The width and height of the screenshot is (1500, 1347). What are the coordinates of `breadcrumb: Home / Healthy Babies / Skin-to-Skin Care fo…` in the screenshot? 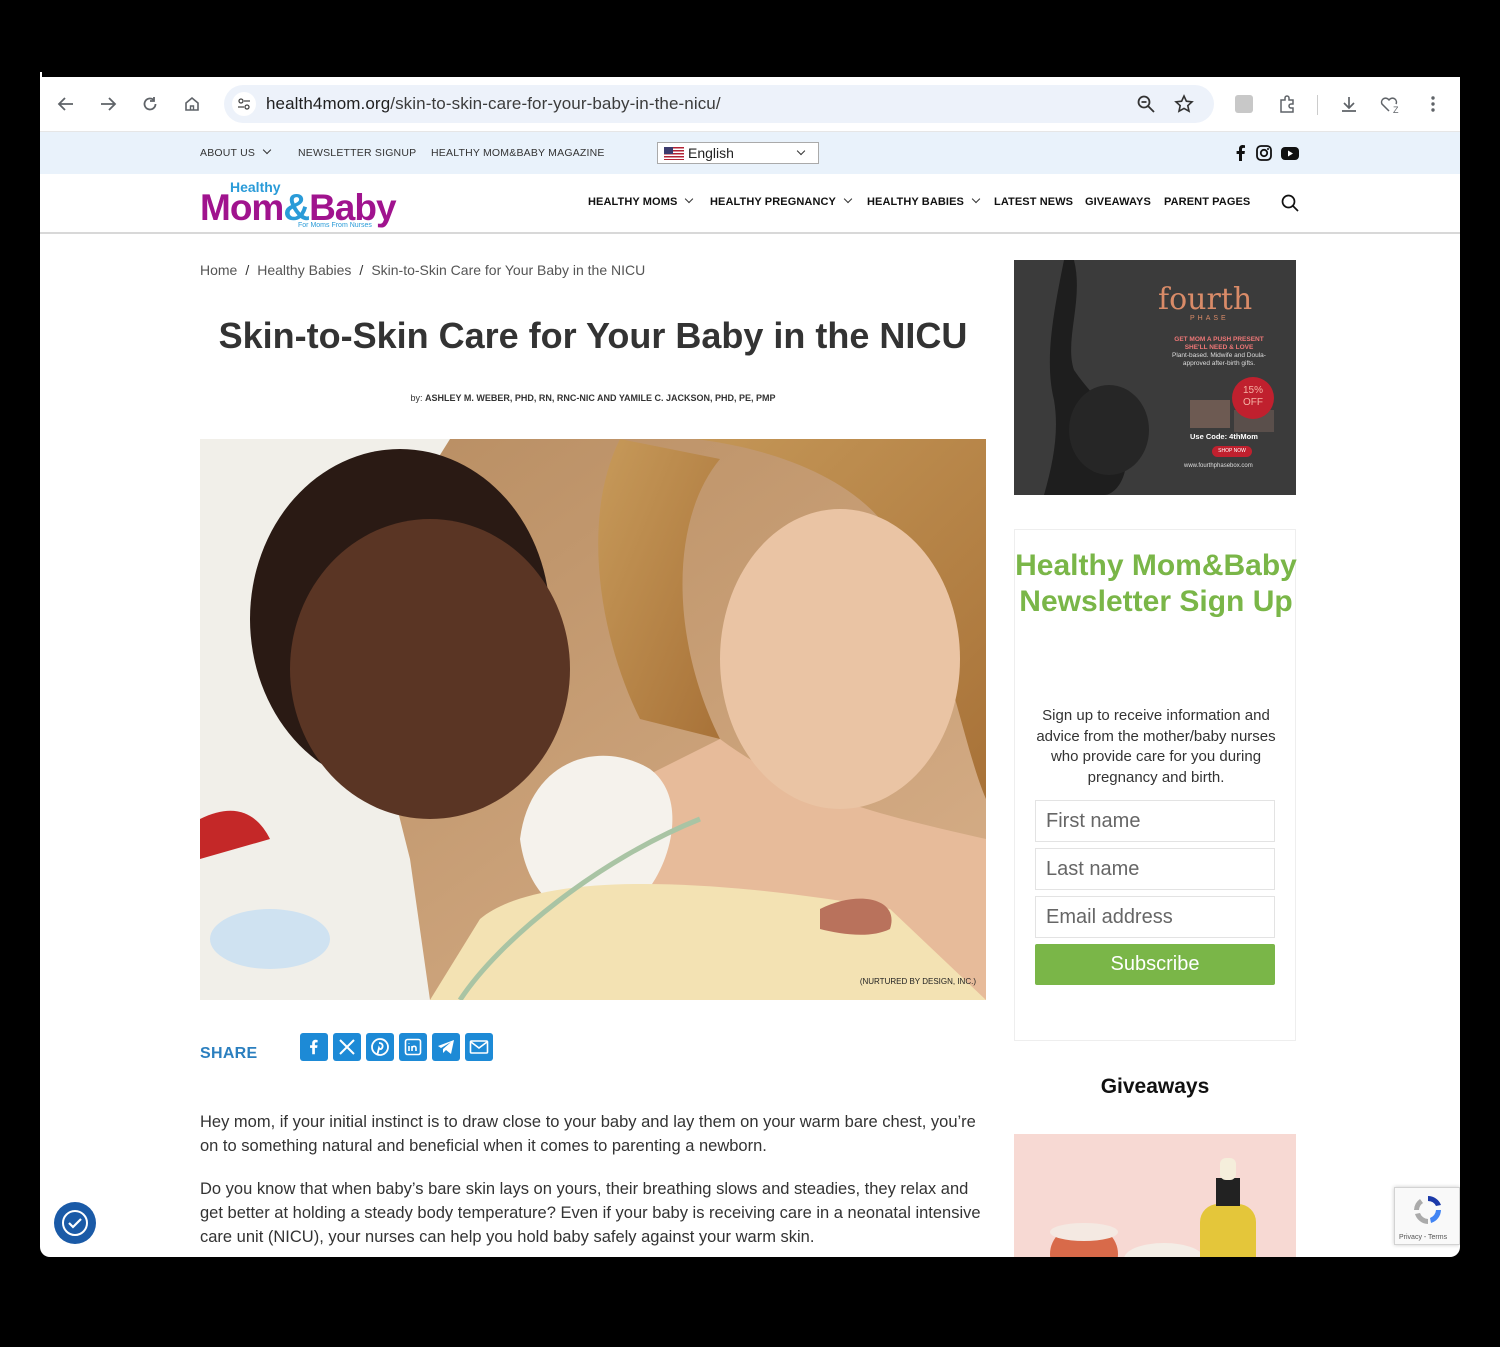 It's located at (422, 270).